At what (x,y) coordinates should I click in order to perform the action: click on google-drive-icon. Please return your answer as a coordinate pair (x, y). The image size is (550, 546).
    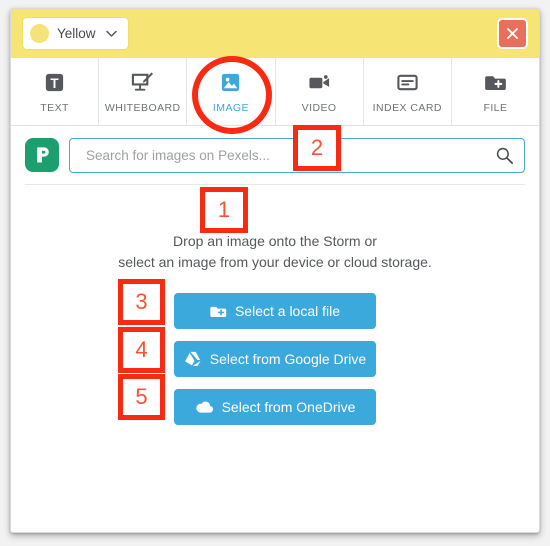
    Looking at the image, I should click on (193, 359).